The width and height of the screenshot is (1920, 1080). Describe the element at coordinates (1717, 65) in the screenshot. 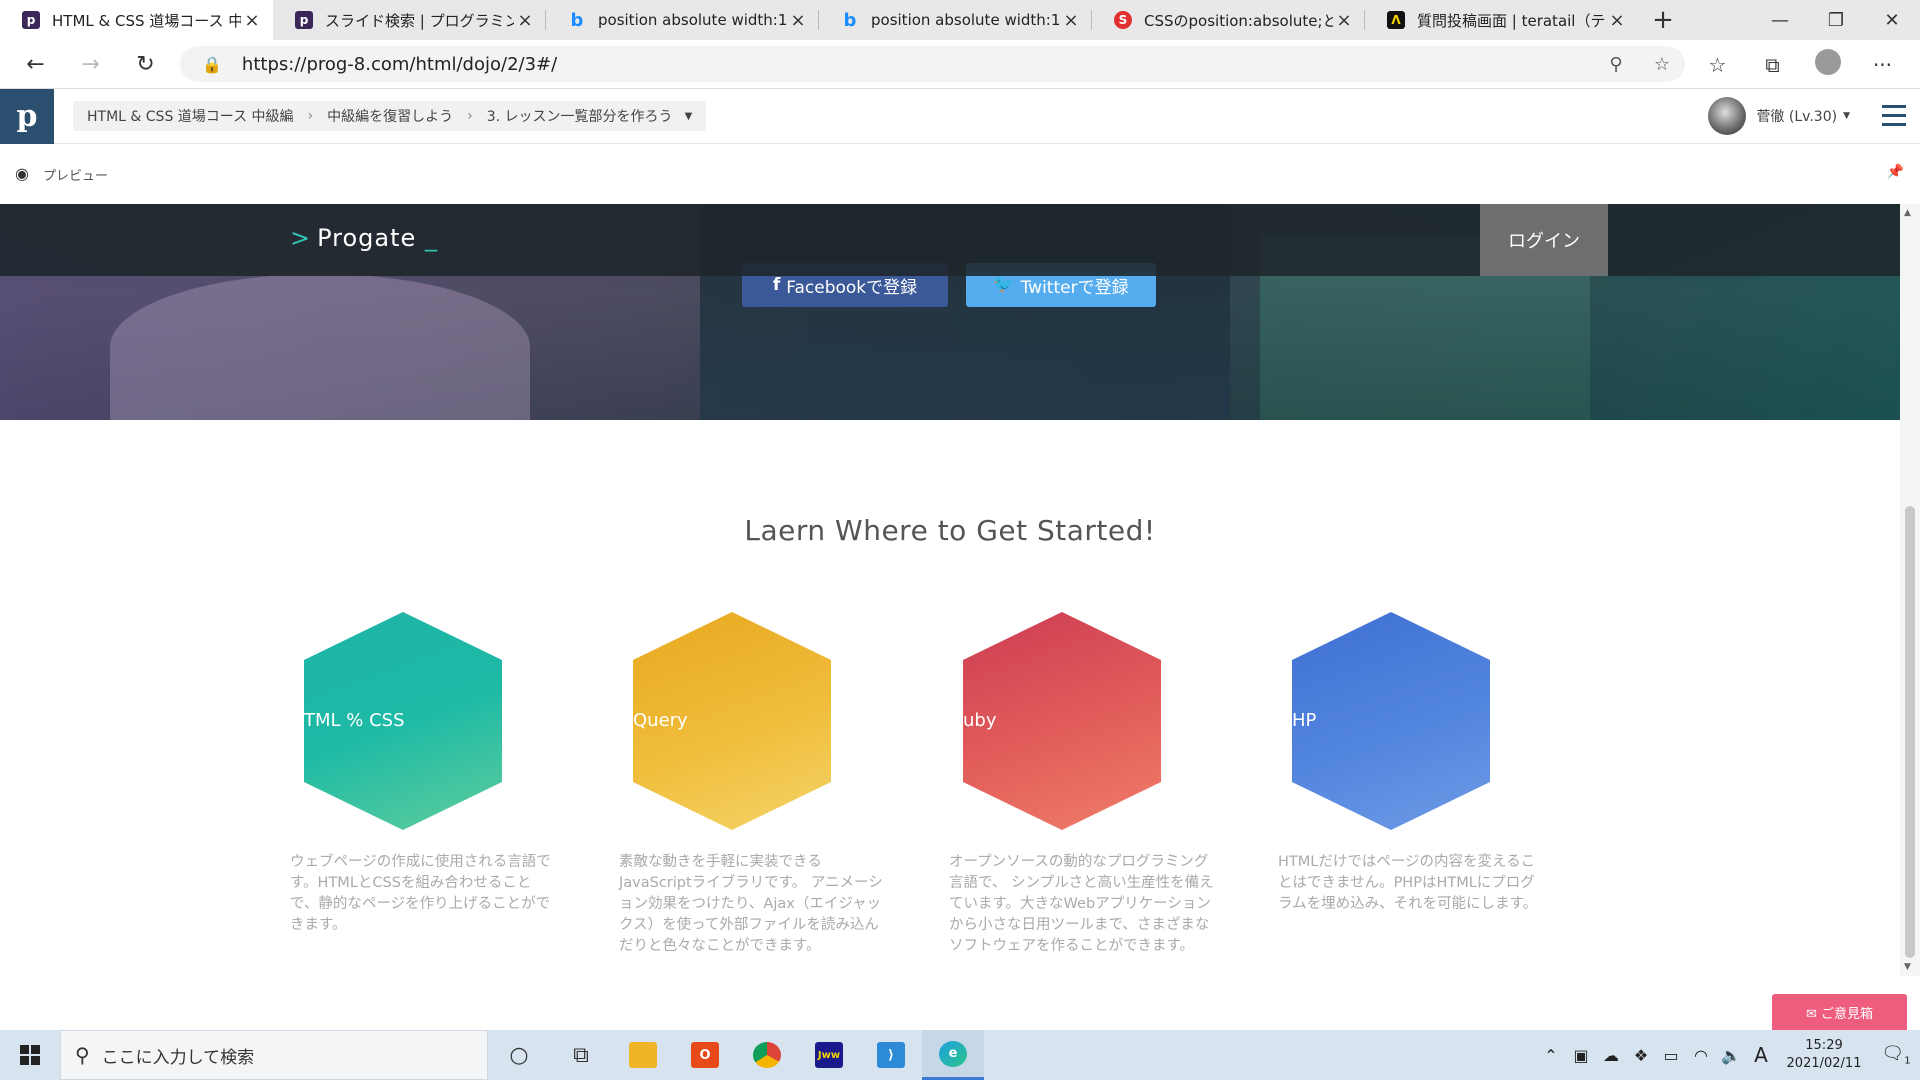

I see `favorites-icon: ☆` at that location.